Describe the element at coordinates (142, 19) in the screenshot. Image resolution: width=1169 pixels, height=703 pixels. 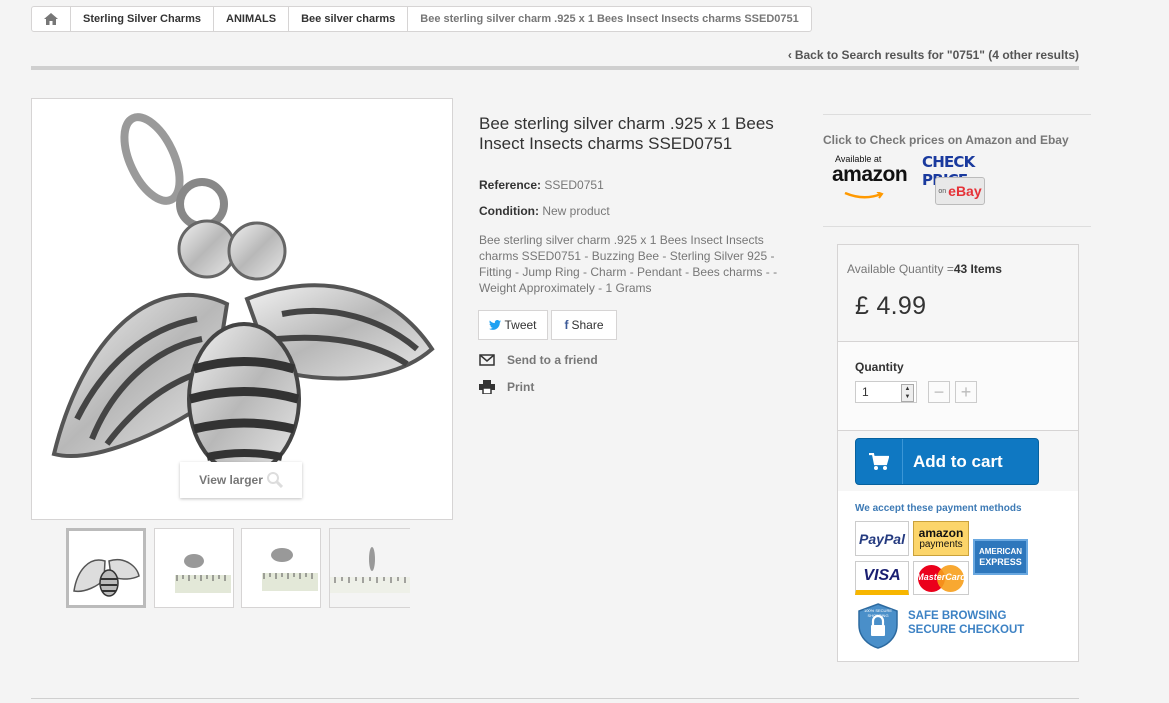
I see `breadcrumb-item: Sterling Silver Charms` at that location.